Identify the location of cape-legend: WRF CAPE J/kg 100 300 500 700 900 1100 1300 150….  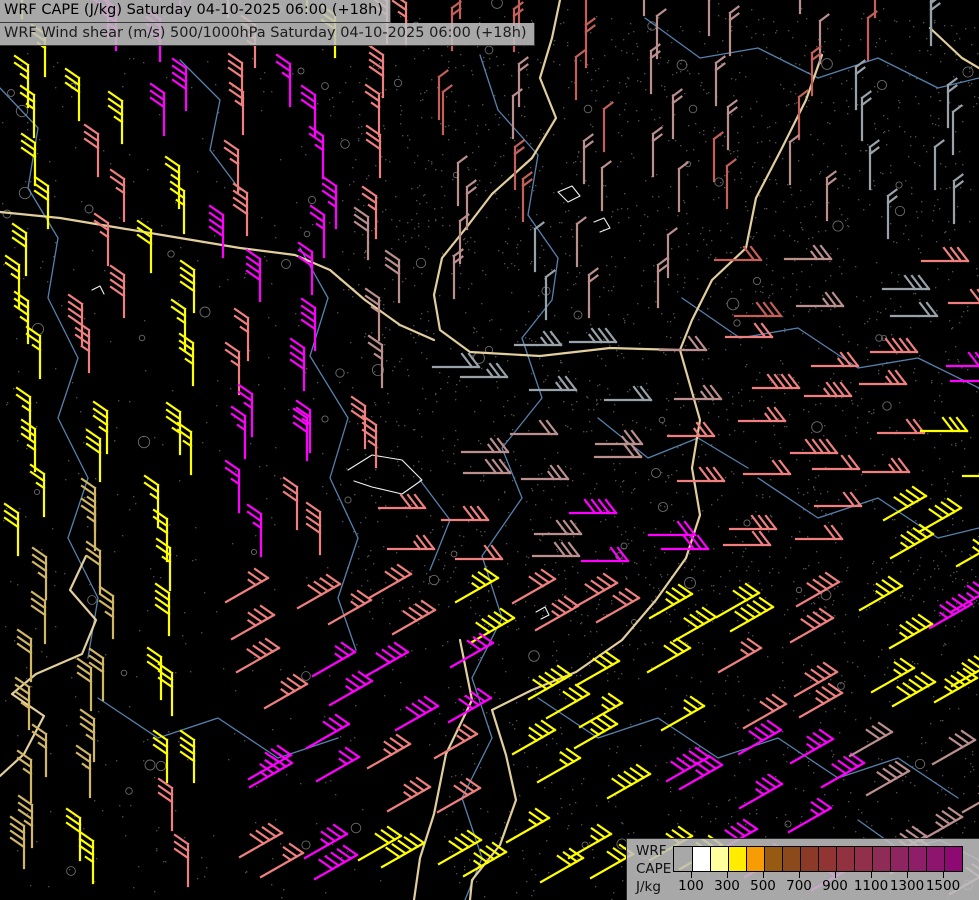
(802, 869).